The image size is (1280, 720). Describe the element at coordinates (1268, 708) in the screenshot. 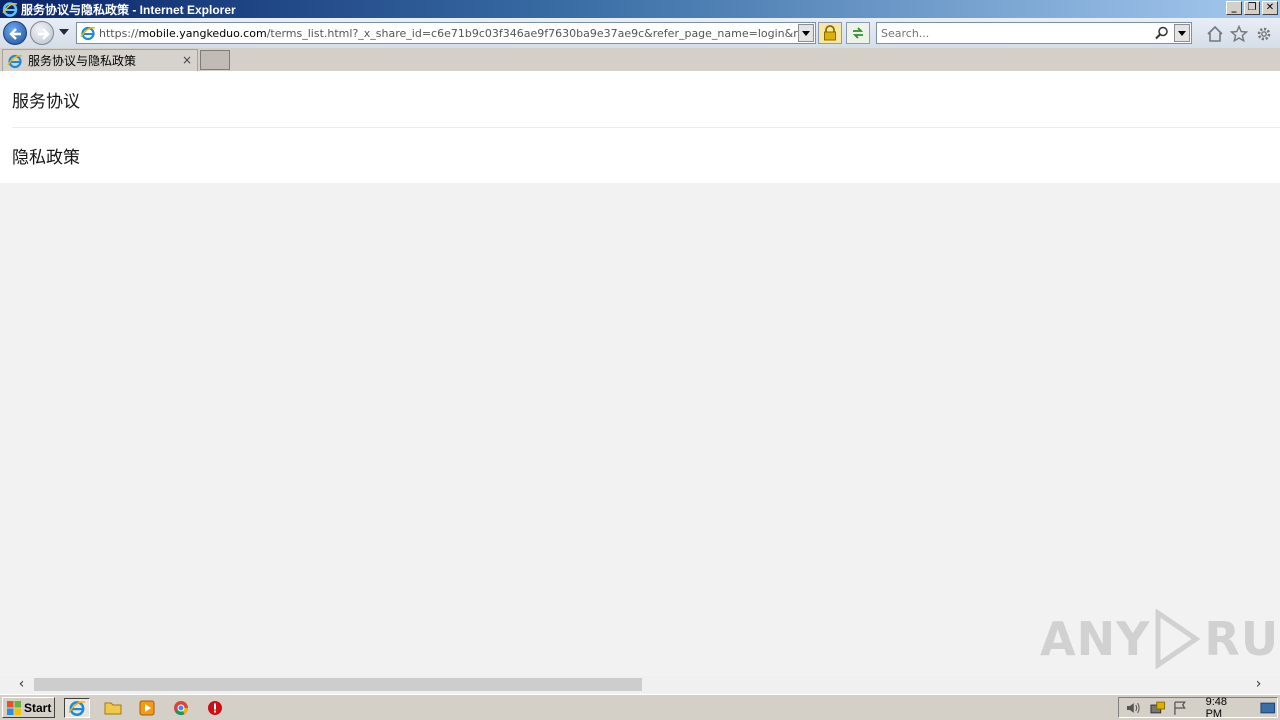

I see `show-desktop-icon` at that location.